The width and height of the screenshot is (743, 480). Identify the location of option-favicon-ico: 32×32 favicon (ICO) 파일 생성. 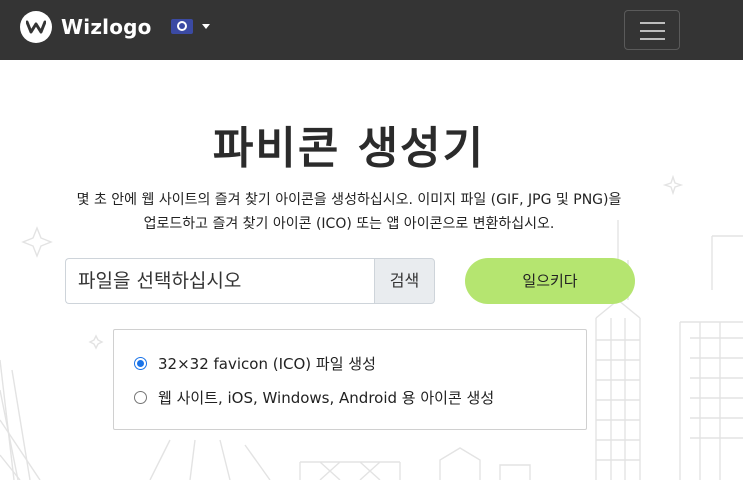
(255, 363).